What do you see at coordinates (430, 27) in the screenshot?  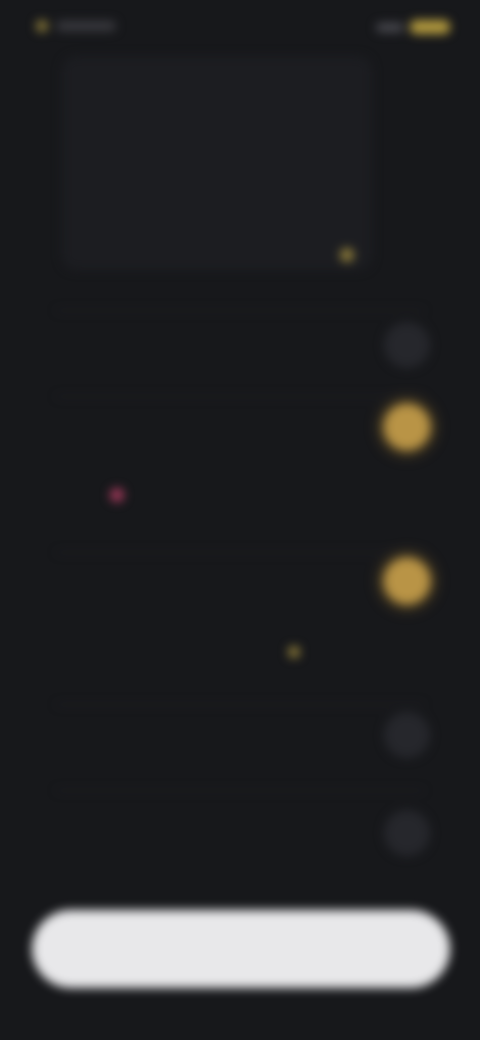 I see `battery-icon` at bounding box center [430, 27].